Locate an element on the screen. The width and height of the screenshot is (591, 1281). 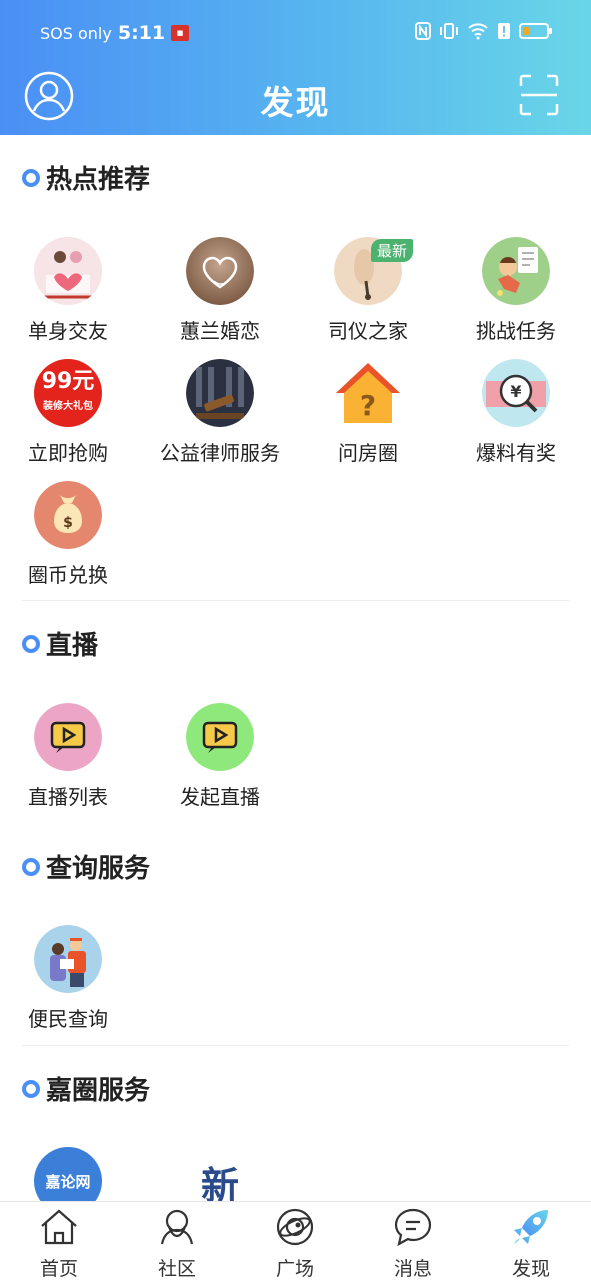
grid-item-lawyer-service: 公益律师服务 is located at coordinates (220, 412).